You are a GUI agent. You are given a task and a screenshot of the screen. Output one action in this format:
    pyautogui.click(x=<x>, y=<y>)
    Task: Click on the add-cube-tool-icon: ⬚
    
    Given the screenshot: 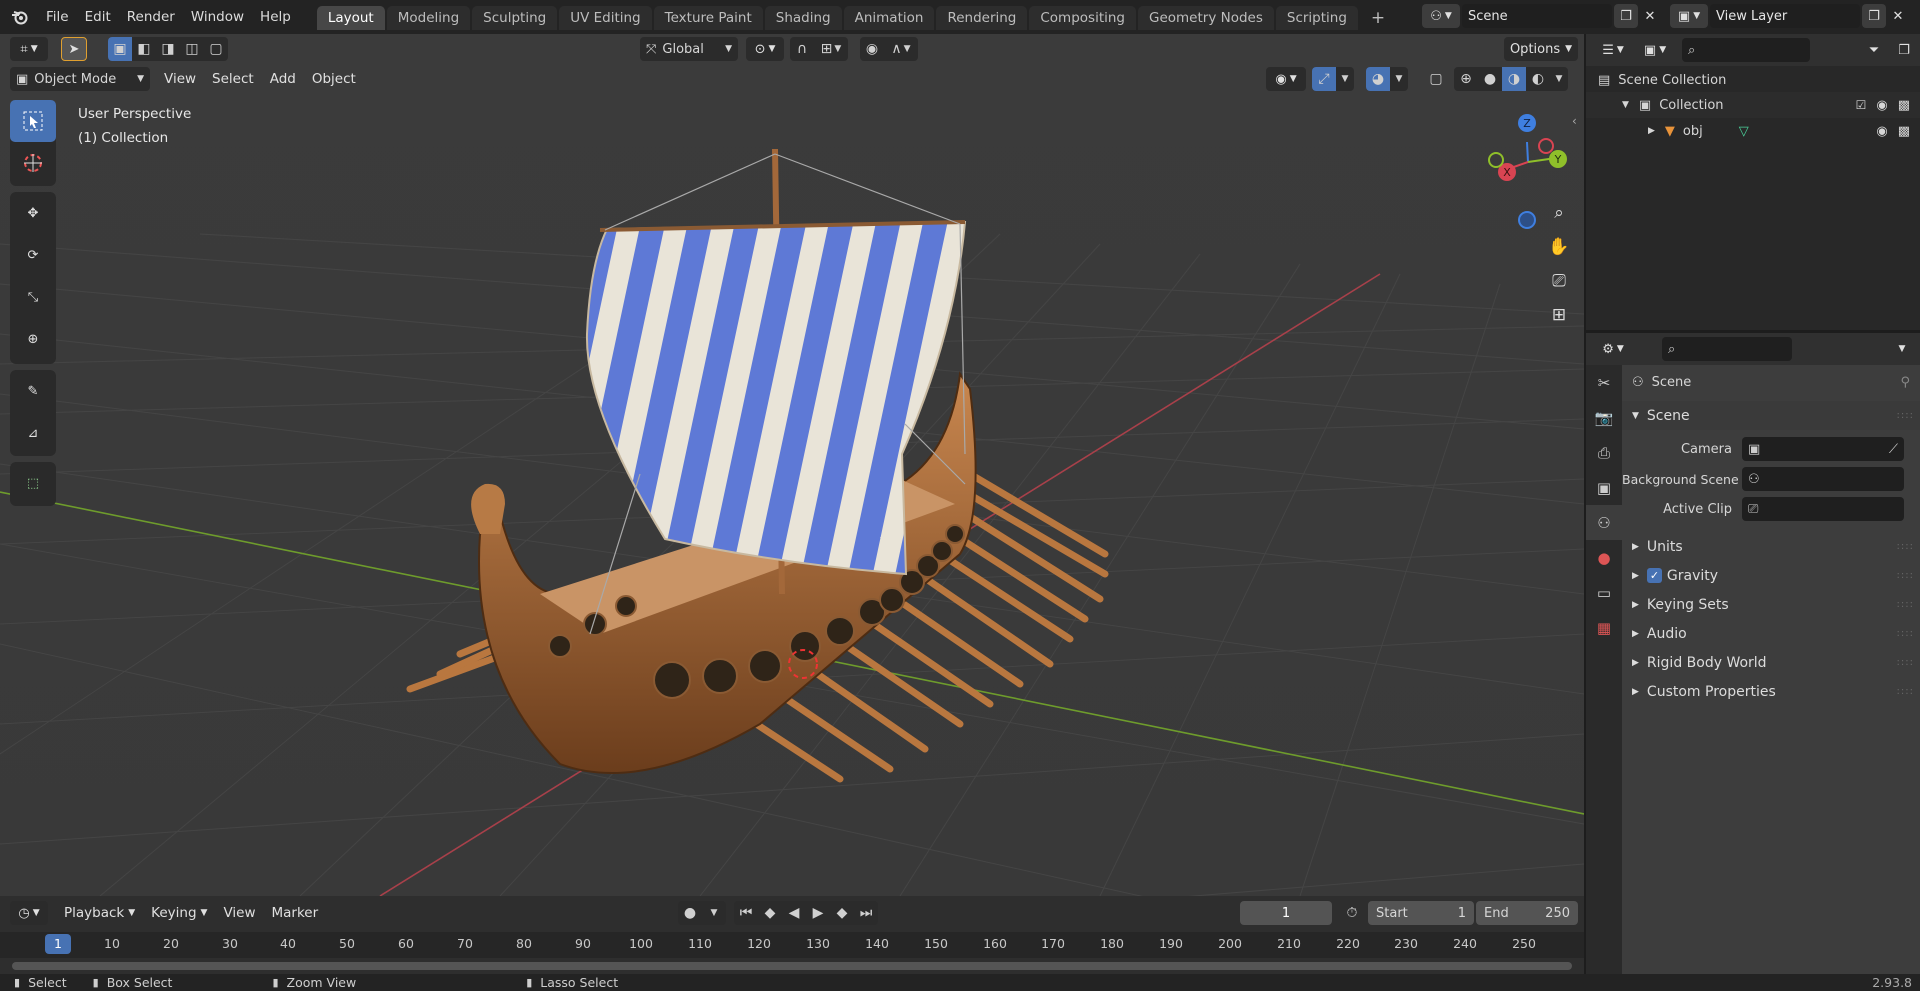 What is the action you would take?
    pyautogui.click(x=33, y=483)
    